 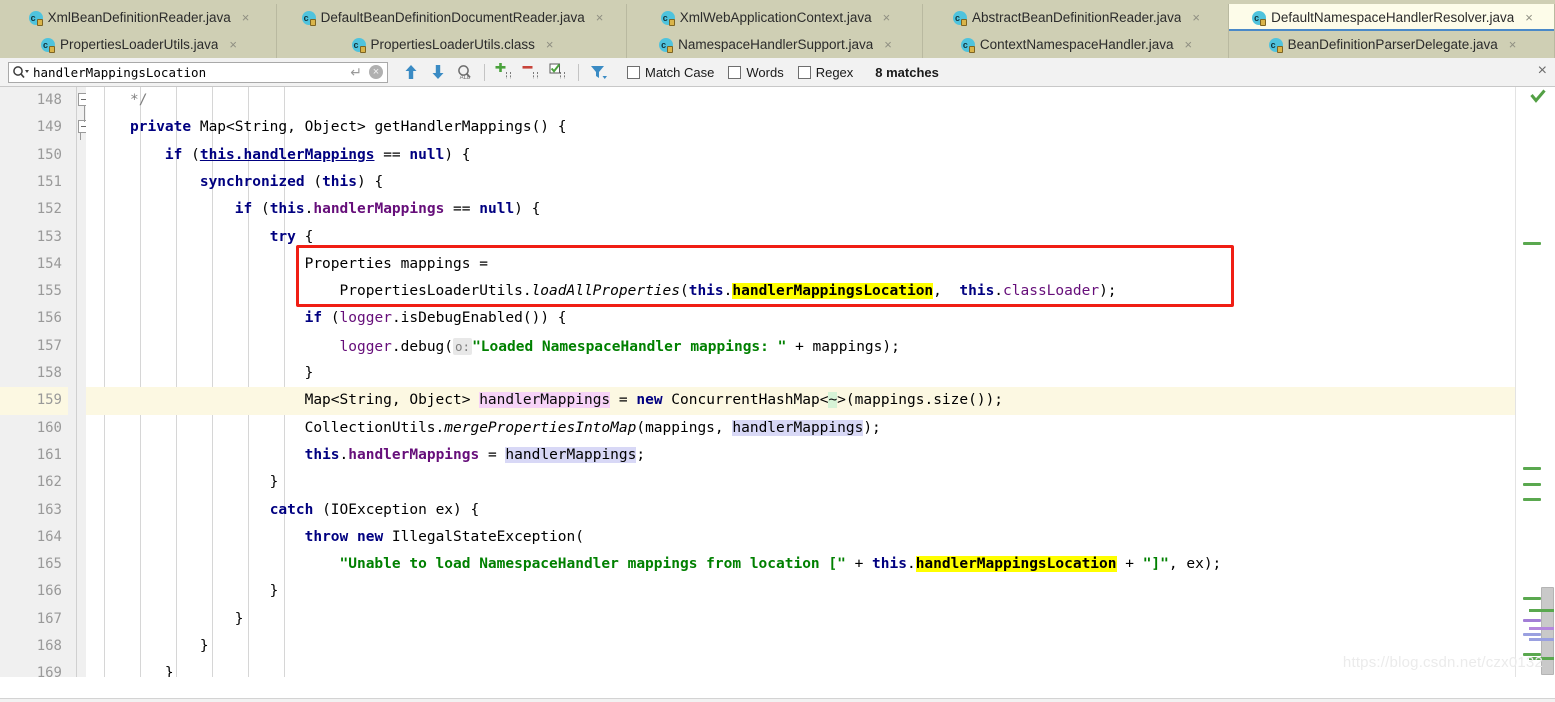 What do you see at coordinates (531, 72) in the screenshot?
I see `remove-occurrence-button` at bounding box center [531, 72].